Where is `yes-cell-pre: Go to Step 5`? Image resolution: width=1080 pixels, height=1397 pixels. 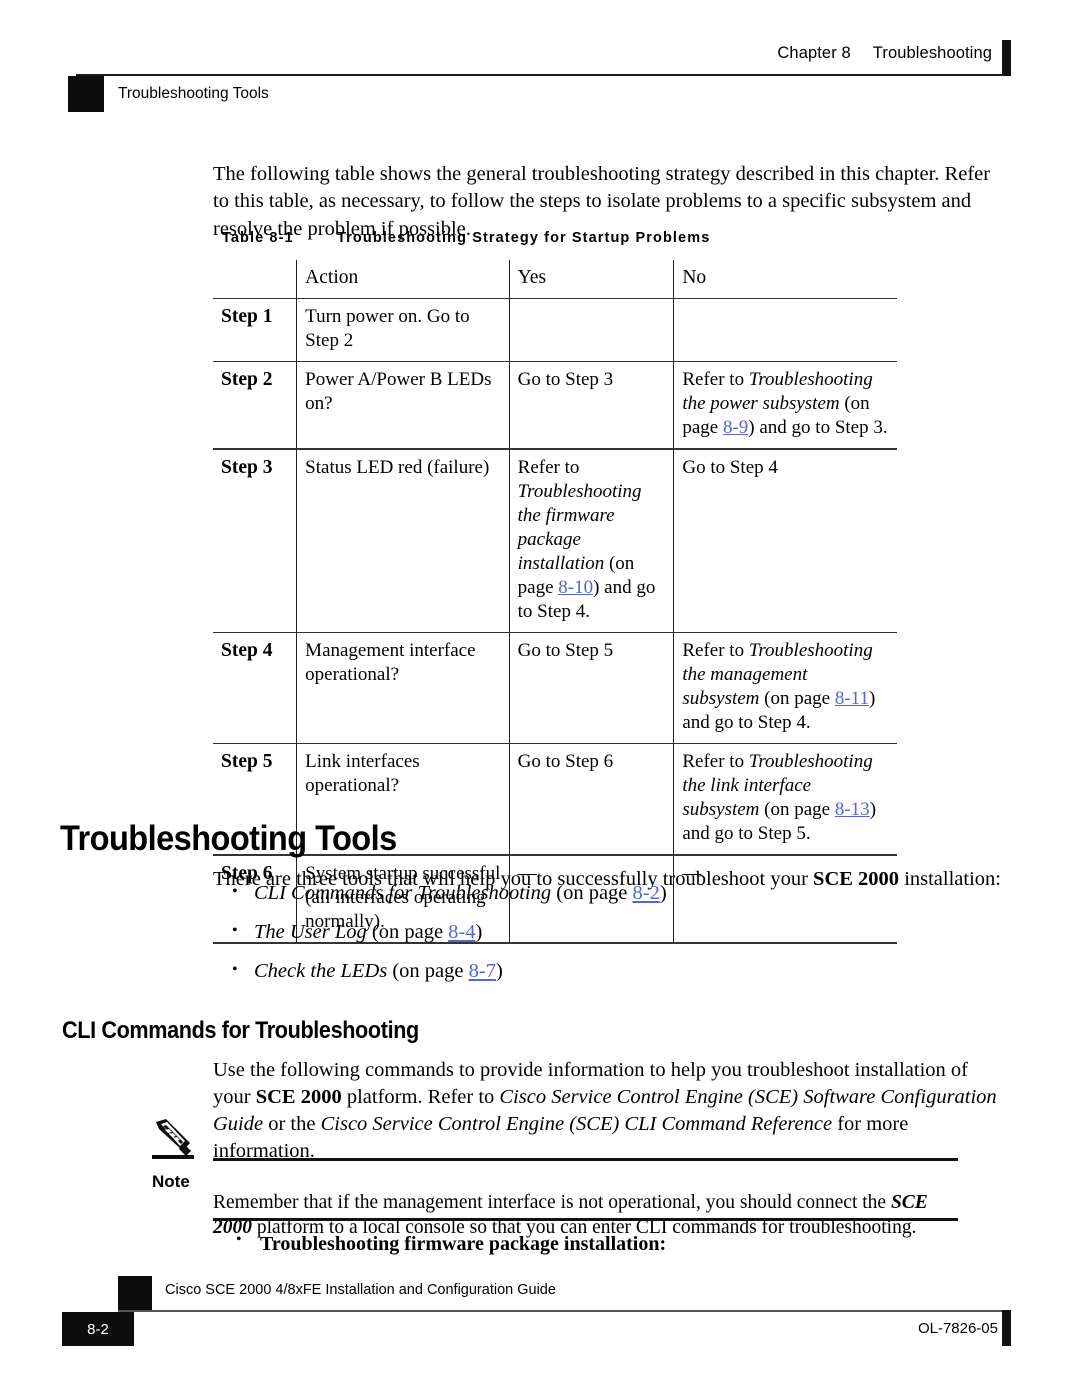 yes-cell-pre: Go to Step 5 is located at coordinates (565, 650).